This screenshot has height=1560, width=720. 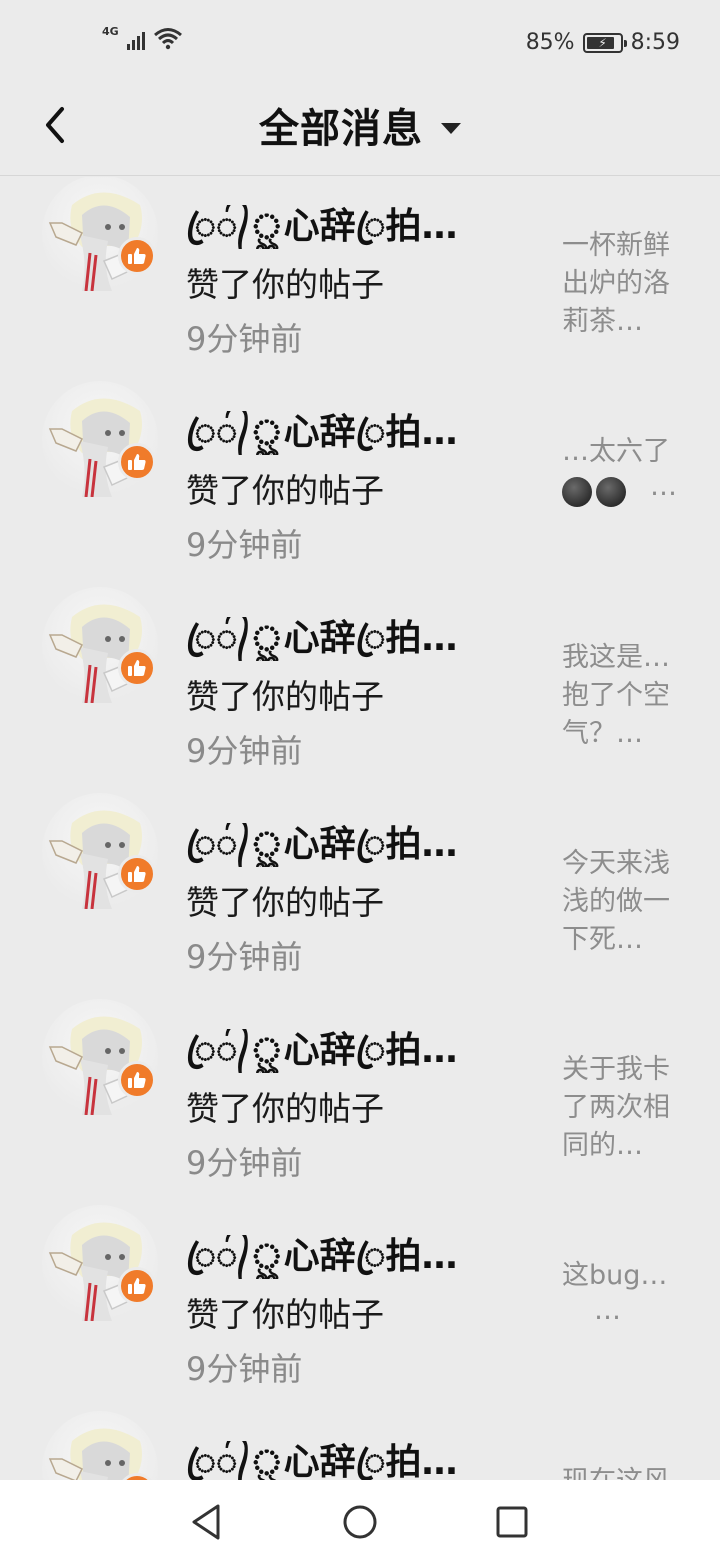 I want to click on wifi-icon, so click(x=167, y=39).